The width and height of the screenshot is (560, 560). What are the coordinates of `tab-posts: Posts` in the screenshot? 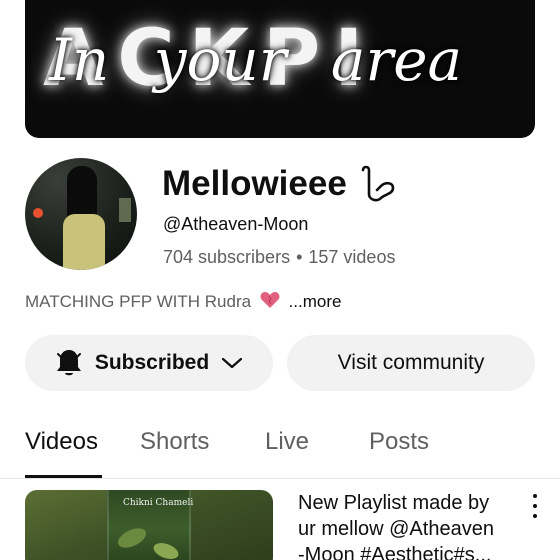 It's located at (399, 442).